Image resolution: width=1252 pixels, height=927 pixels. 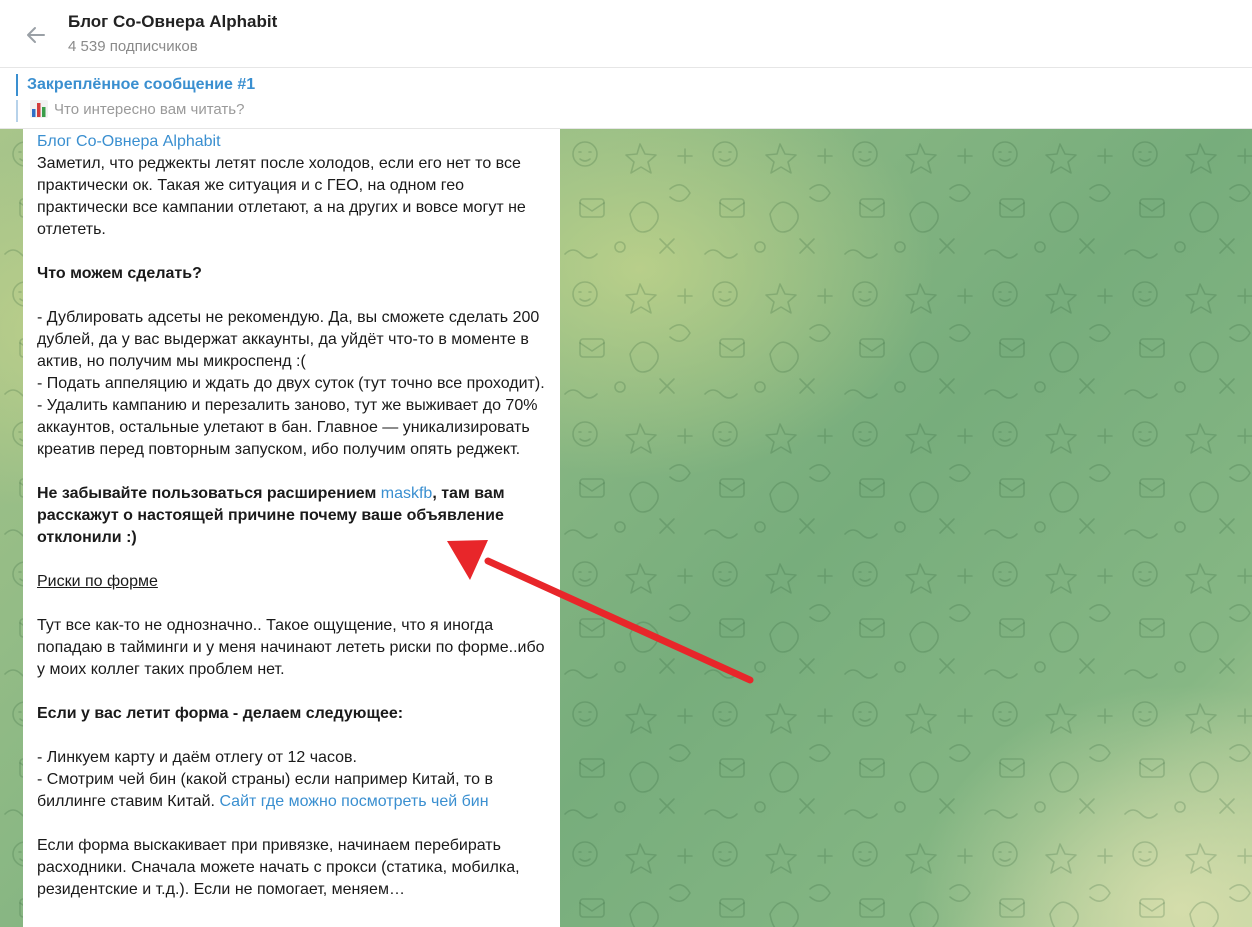 I want to click on channel-title: Блог Со-Овнера Alphabit, so click(x=172, y=22).